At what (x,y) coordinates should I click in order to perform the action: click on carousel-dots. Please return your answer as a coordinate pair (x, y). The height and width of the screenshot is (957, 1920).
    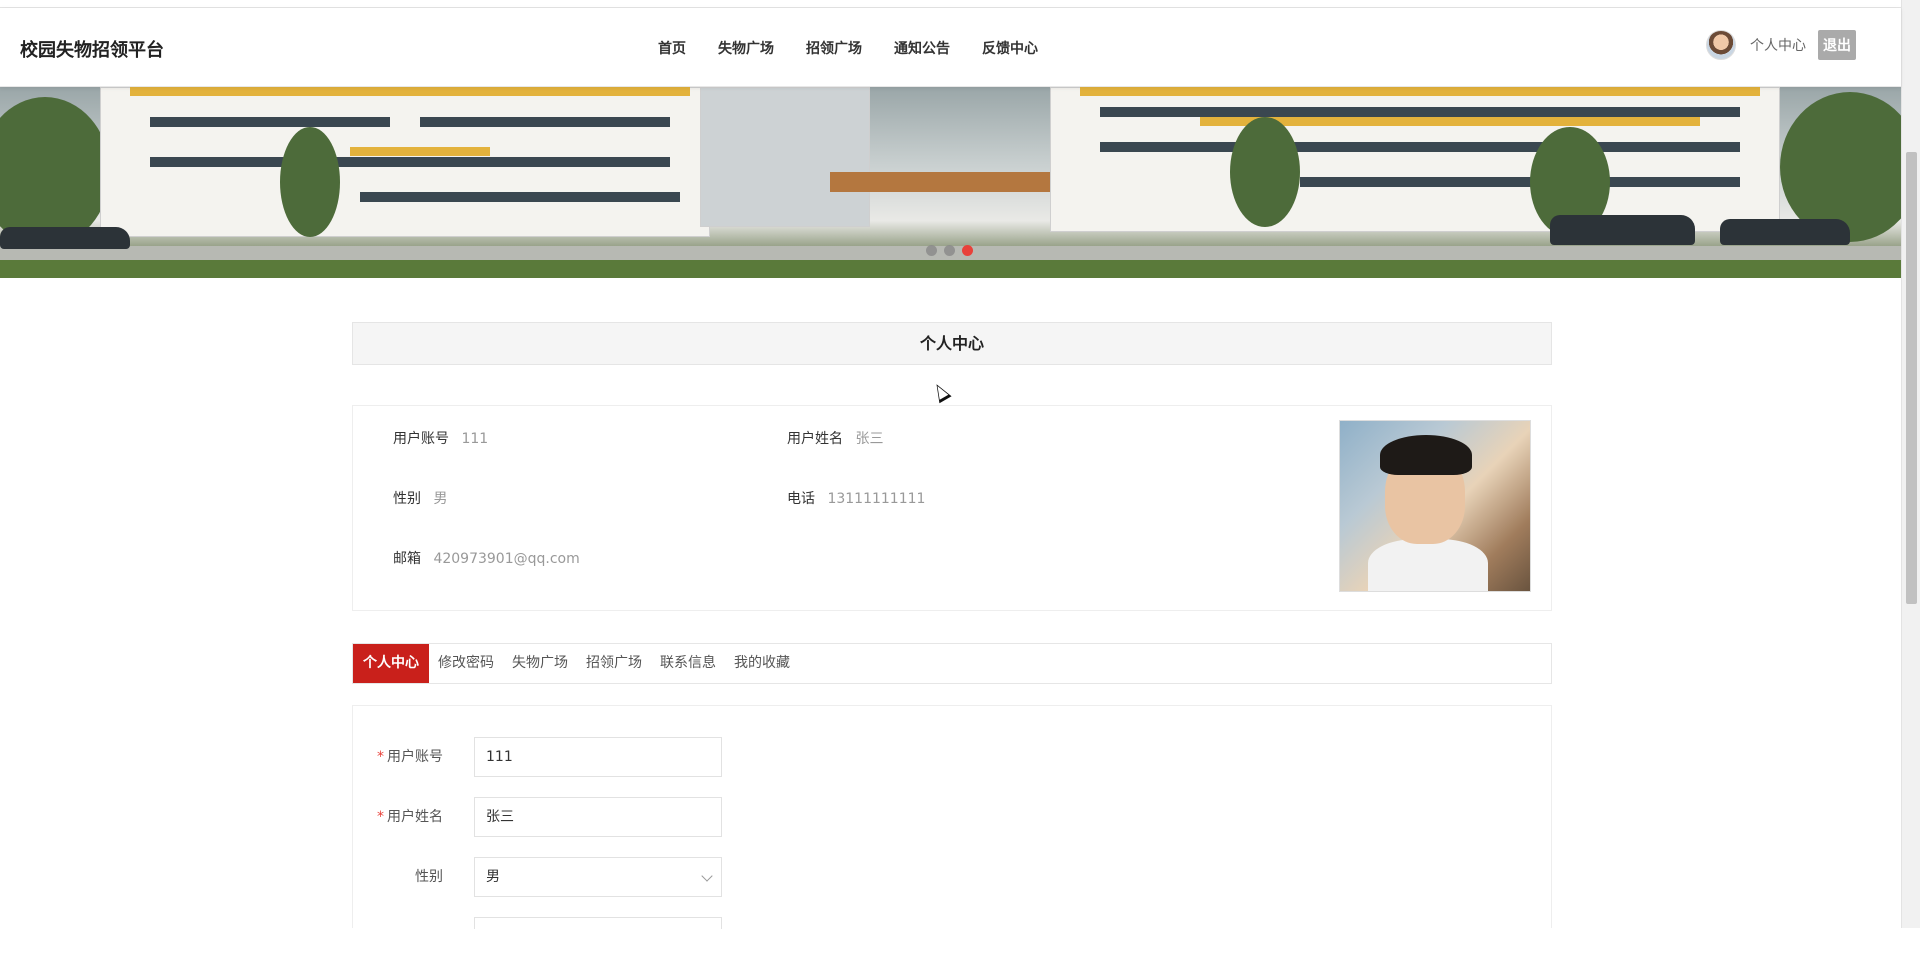
    Looking at the image, I should click on (949, 250).